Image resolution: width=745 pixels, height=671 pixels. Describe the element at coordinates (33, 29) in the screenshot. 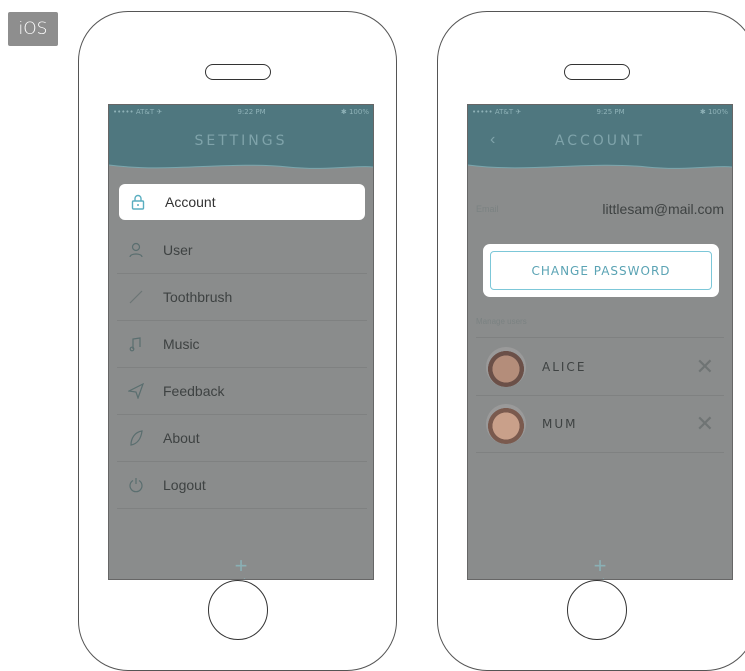

I see `platform-badge: iOS` at that location.